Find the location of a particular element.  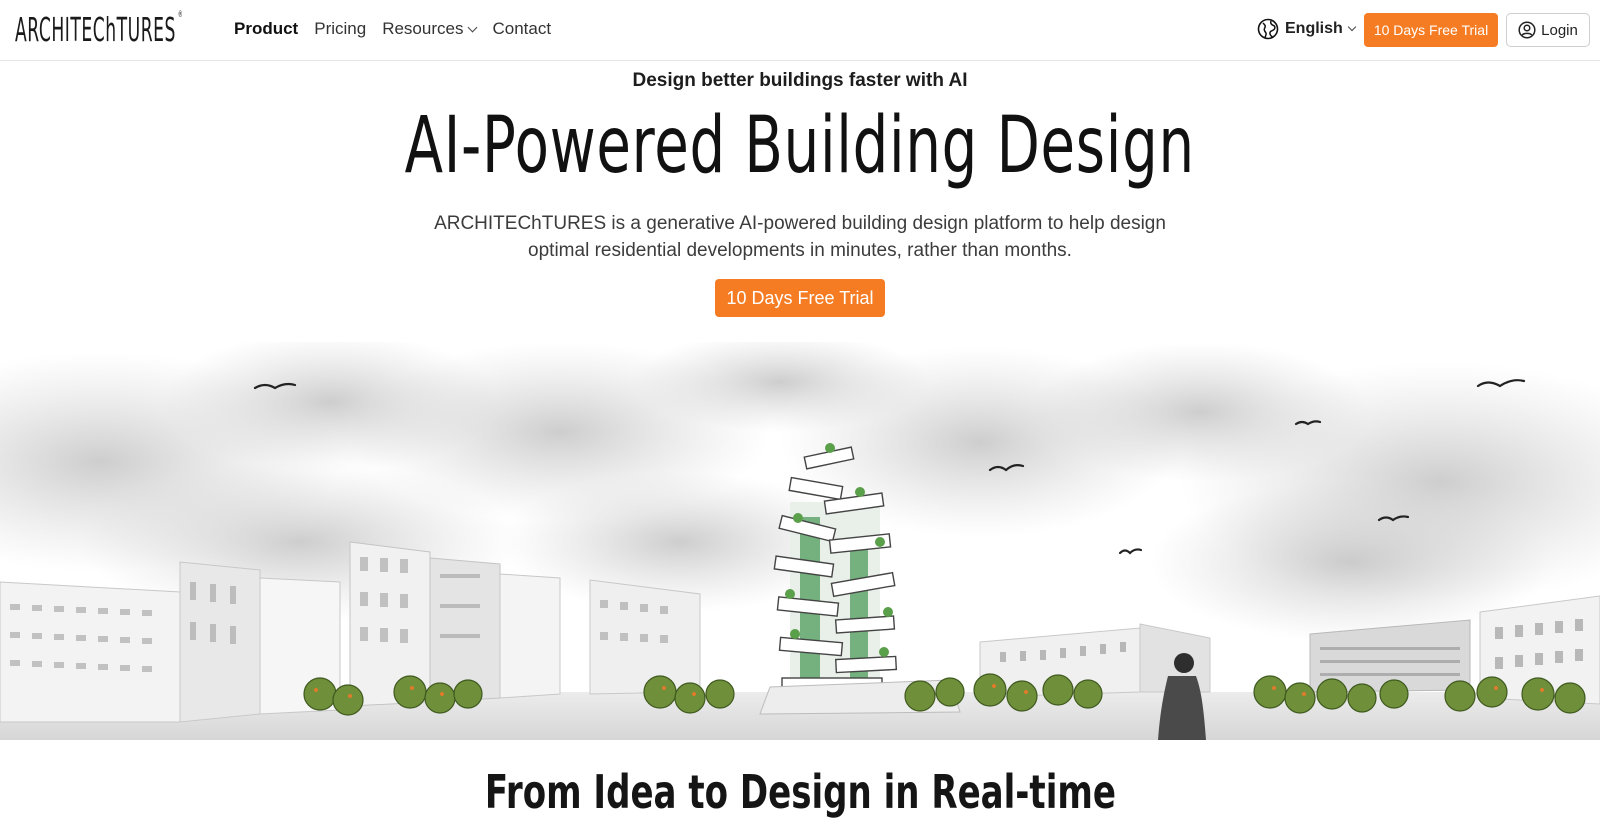

globe-icon is located at coordinates (1268, 29).